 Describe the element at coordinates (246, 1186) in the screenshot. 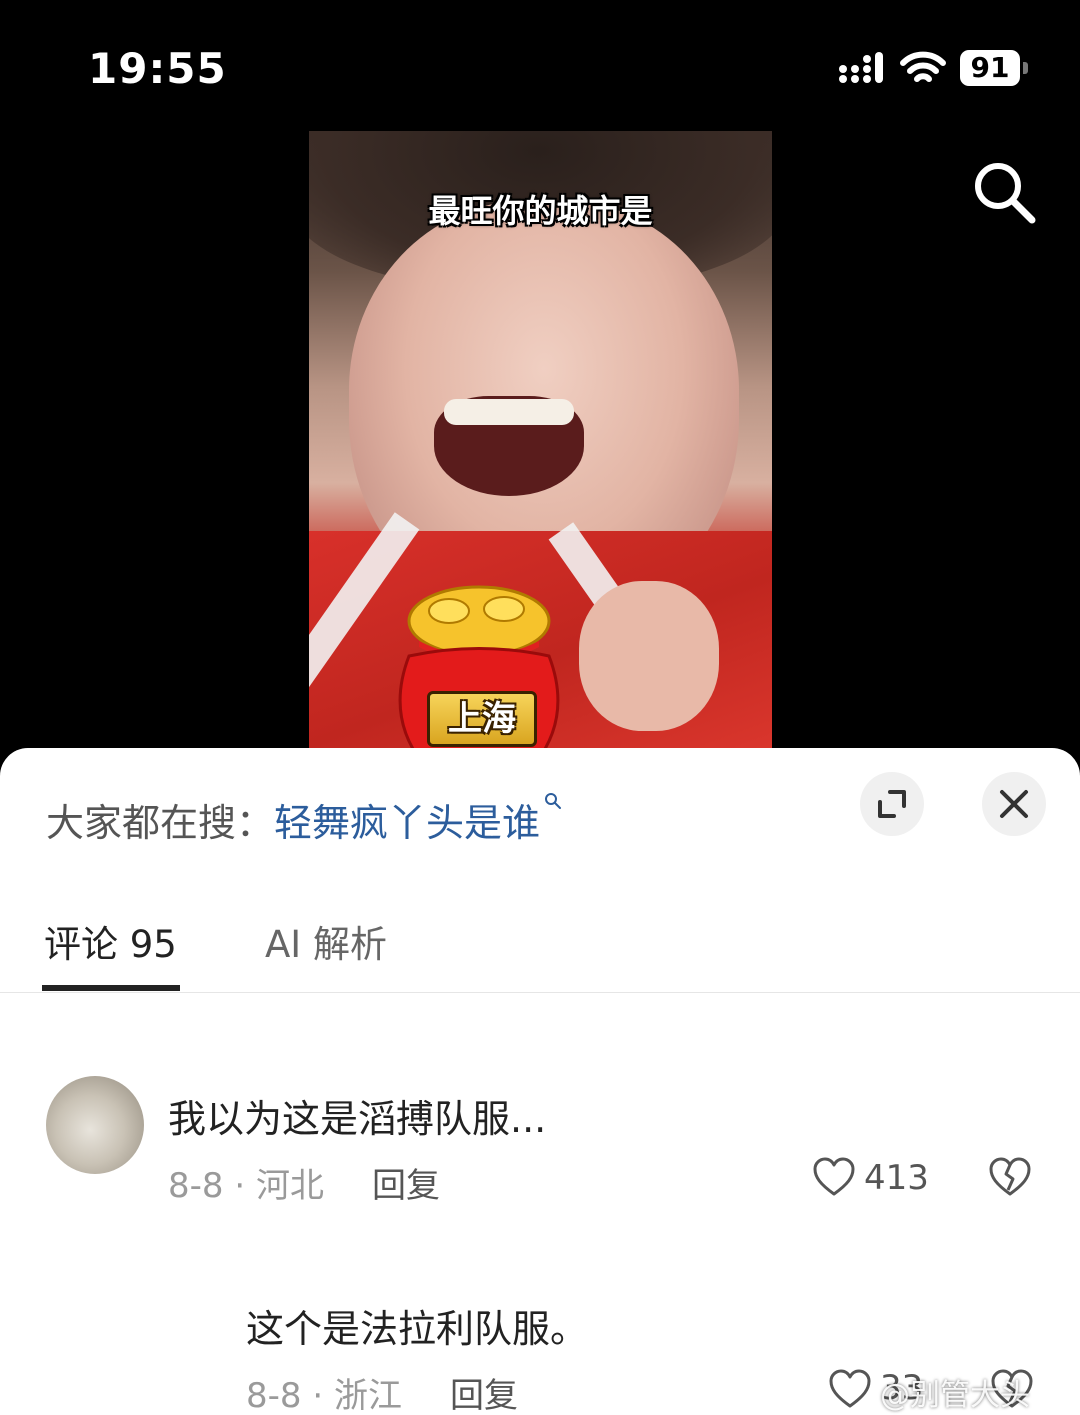

I see `comment-meta: 8-8 · 河北` at that location.